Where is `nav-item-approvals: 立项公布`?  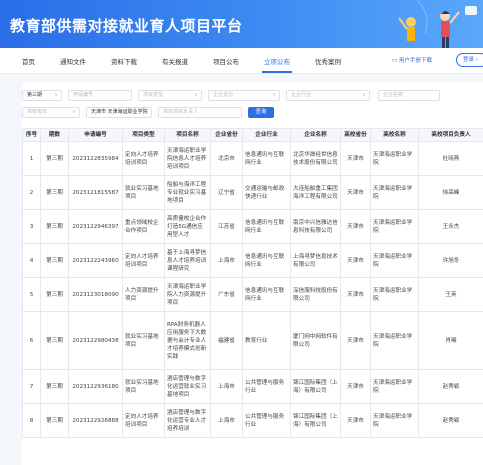 nav-item-approvals: 立项公布 is located at coordinates (277, 61).